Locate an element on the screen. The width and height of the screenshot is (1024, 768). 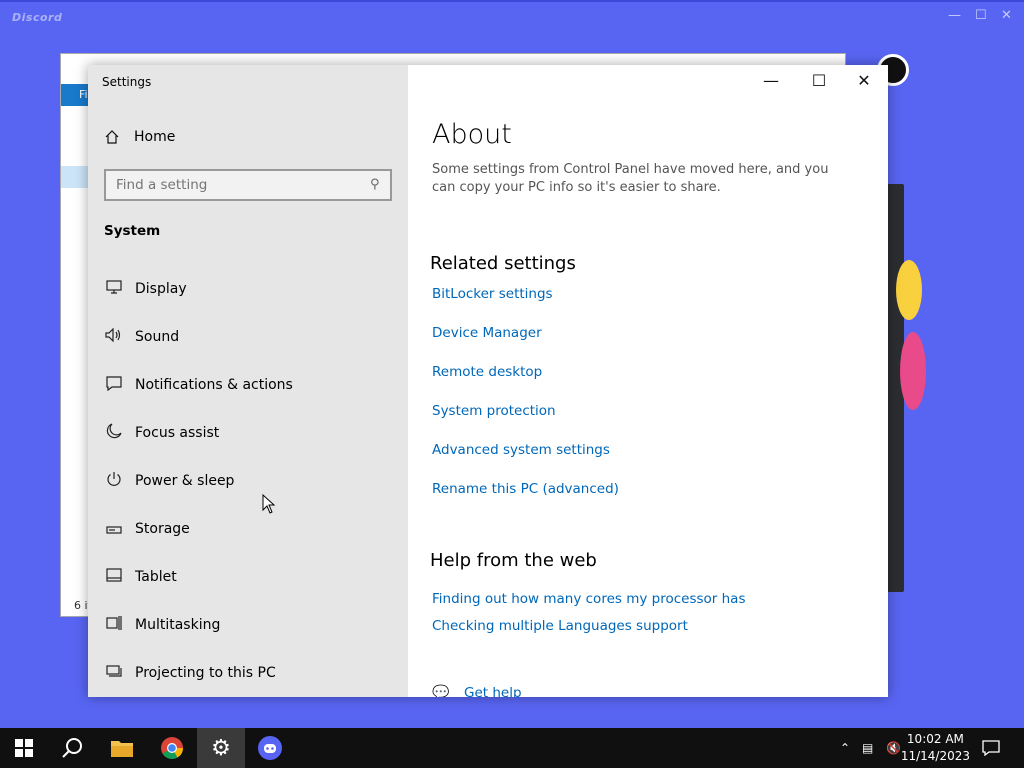
nav-item-storage: Storage is located at coordinates (248, 529).